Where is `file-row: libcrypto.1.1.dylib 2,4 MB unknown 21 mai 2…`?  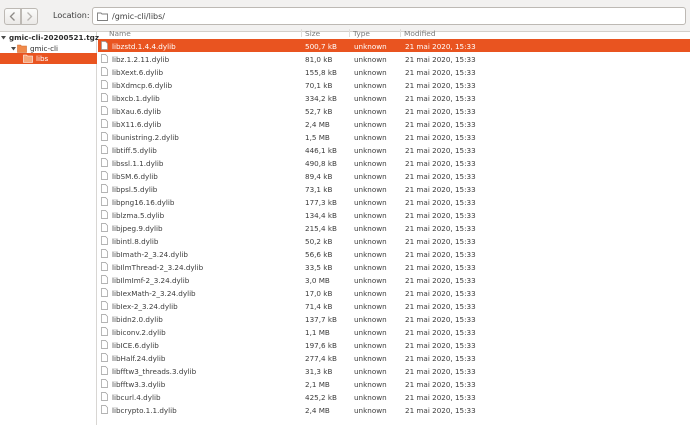
file-row: libcrypto.1.1.dylib 2,4 MB unknown 21 mai 2… is located at coordinates (394, 409).